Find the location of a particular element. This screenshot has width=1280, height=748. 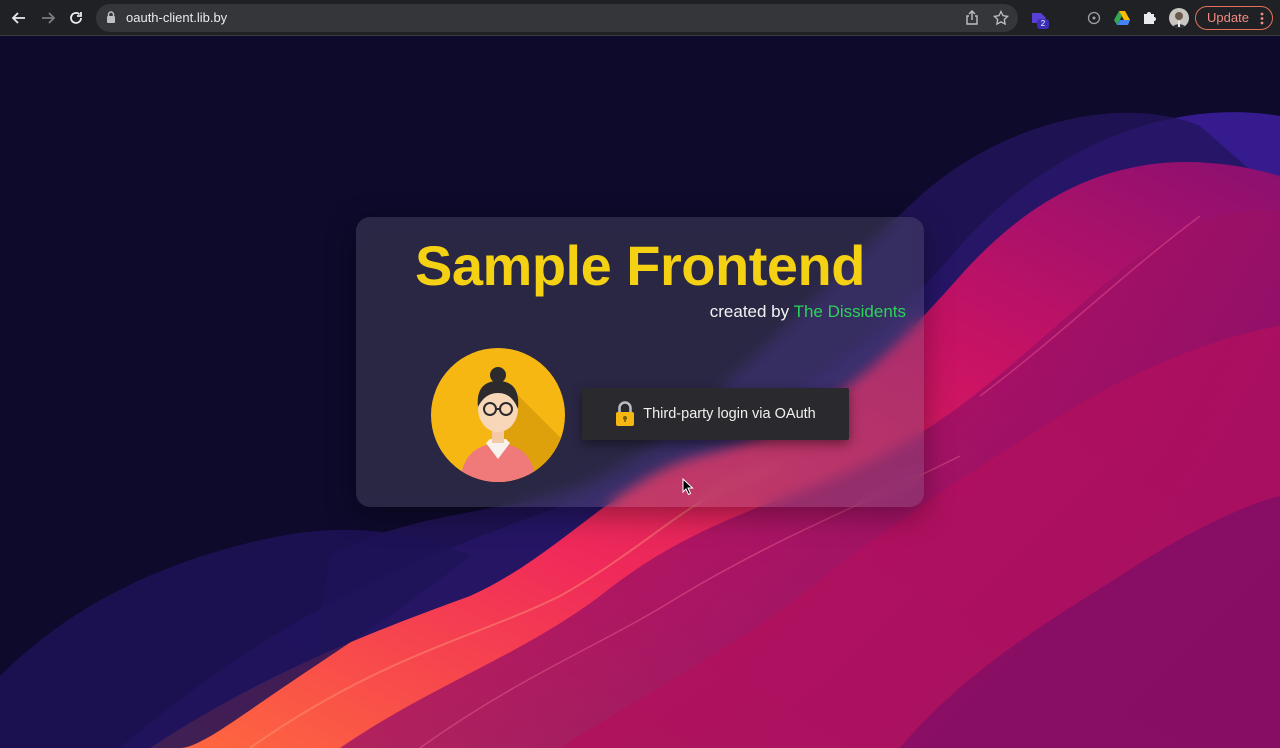

update-button: Update is located at coordinates (1234, 18).